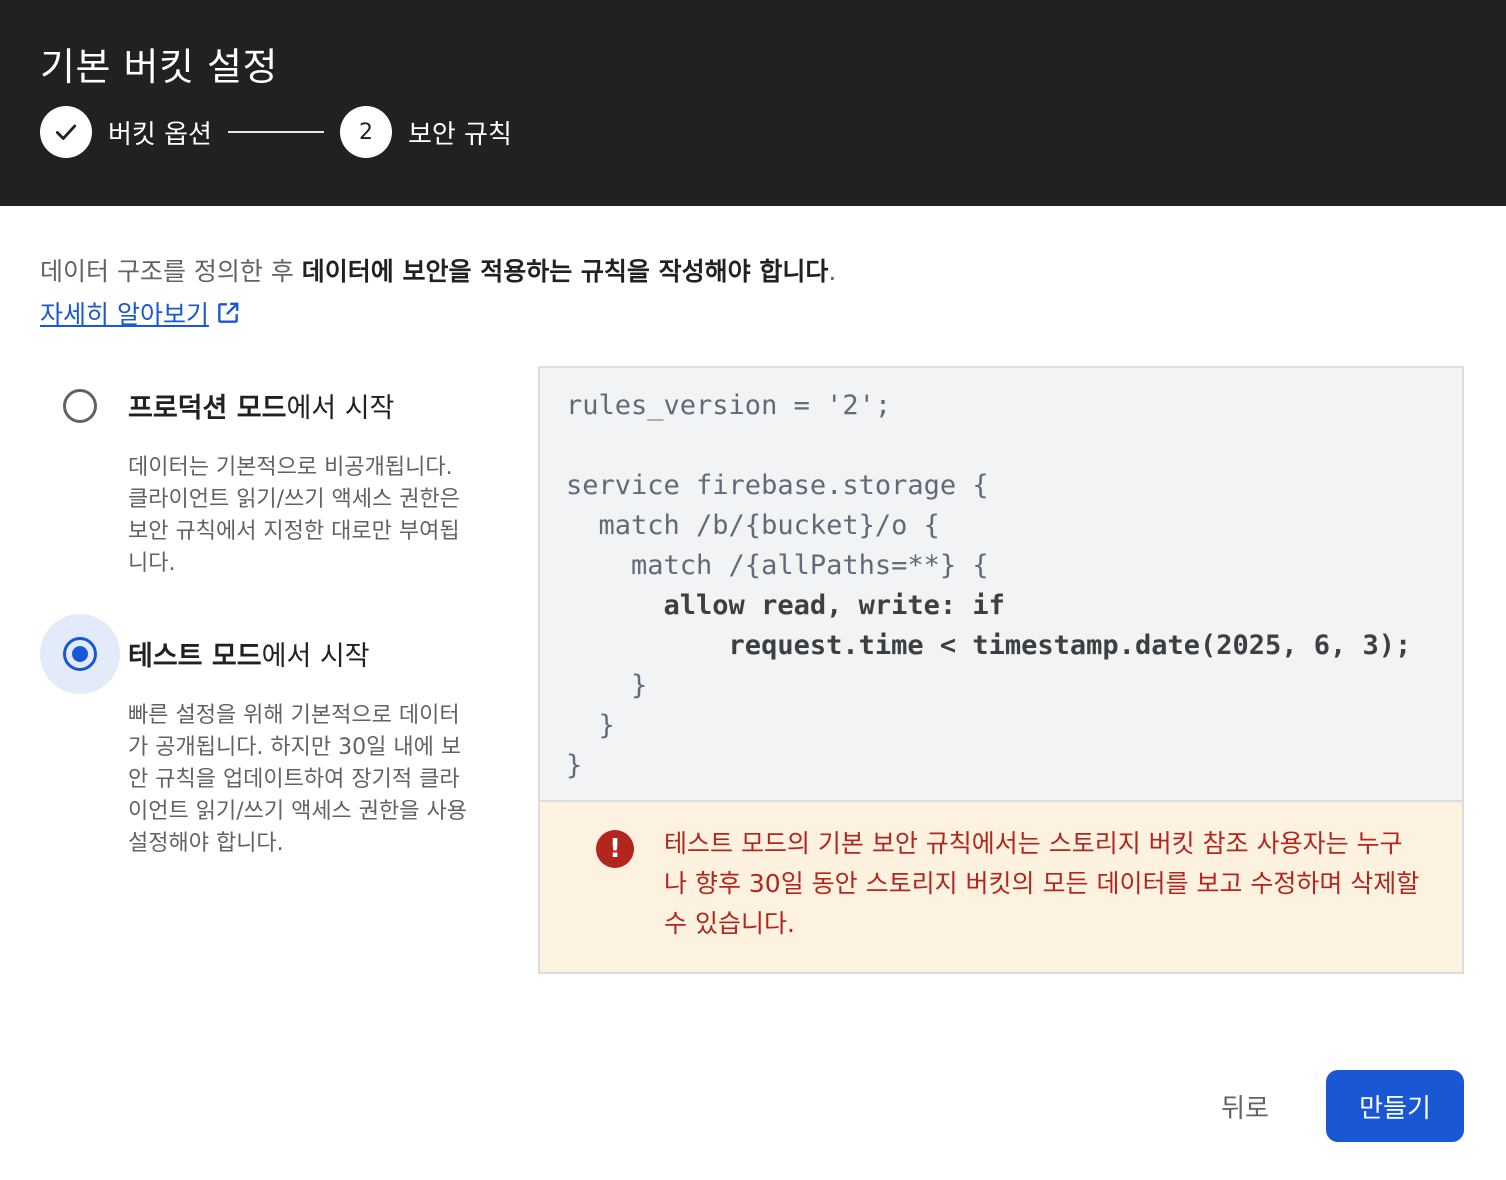 This screenshot has width=1506, height=1180. Describe the element at coordinates (160, 134) in the screenshot. I see `step-1-label: 버킷 옵션` at that location.